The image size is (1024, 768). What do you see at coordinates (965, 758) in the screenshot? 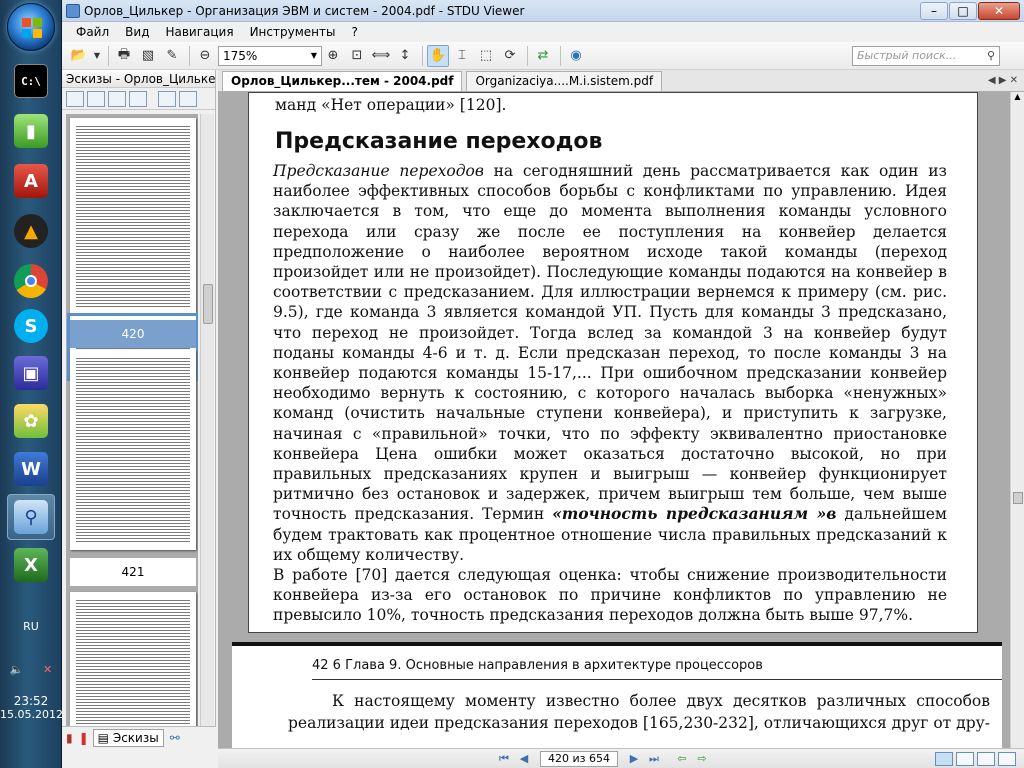
I see `continuous-view-icon` at bounding box center [965, 758].